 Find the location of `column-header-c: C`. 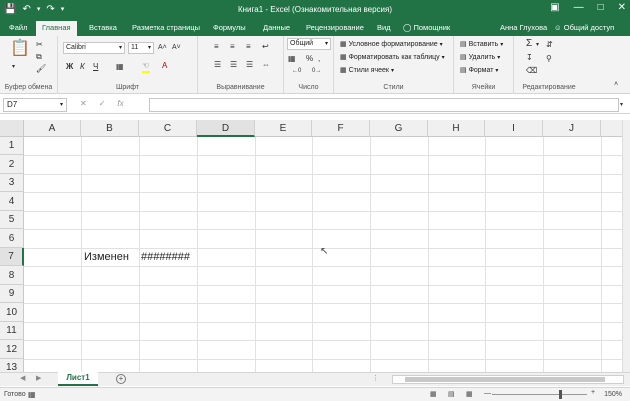

column-header-c: C is located at coordinates (168, 128).